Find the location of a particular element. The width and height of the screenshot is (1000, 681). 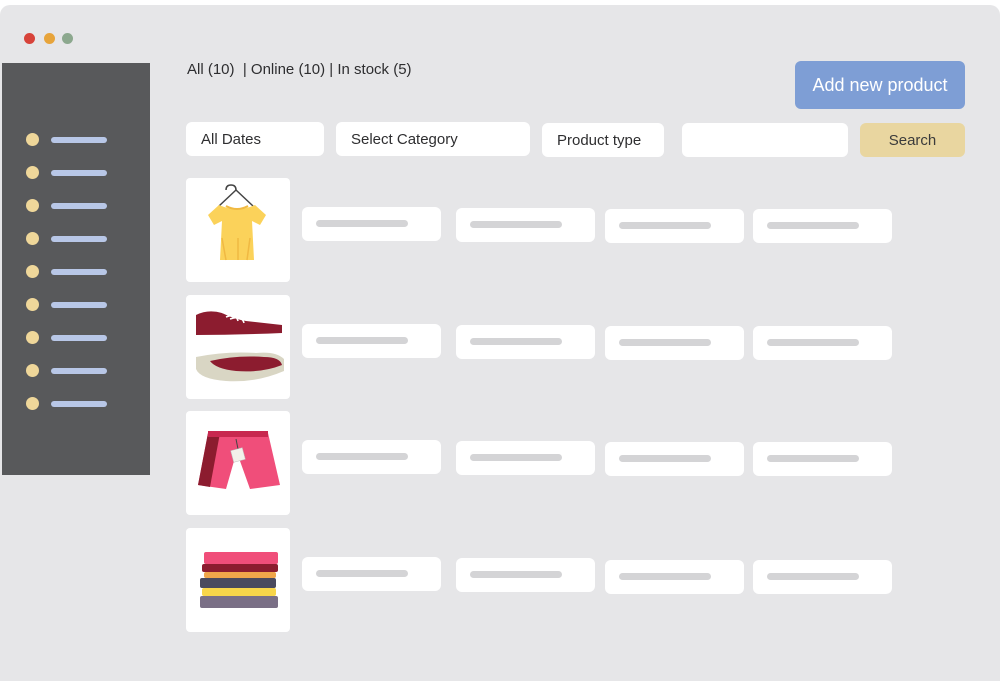

yellow-shirt-on-hanger-icon is located at coordinates (237, 222).